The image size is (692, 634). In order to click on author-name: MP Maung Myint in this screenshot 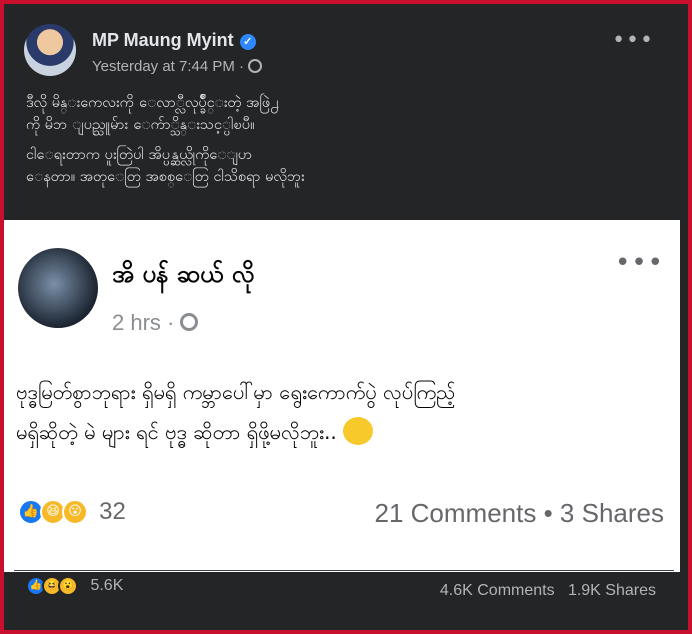, I will do `click(163, 40)`.